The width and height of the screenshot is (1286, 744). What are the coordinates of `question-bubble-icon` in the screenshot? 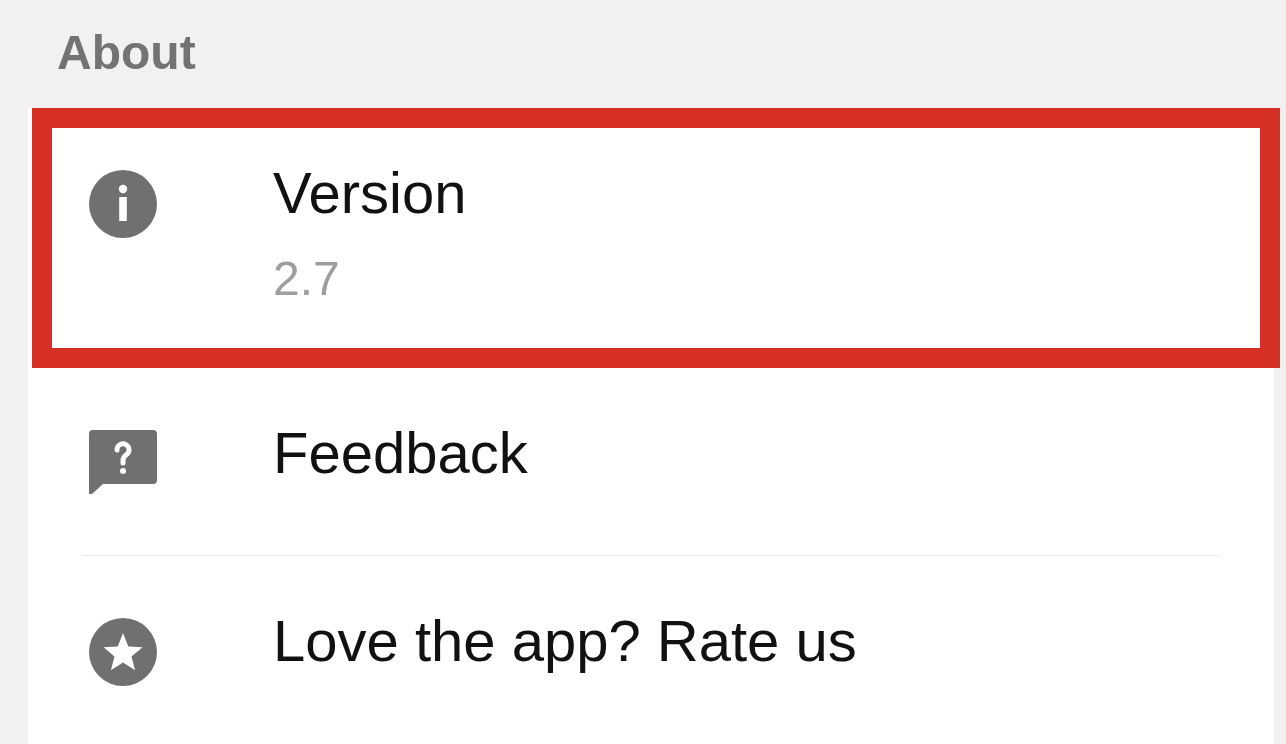 It's located at (123, 462).